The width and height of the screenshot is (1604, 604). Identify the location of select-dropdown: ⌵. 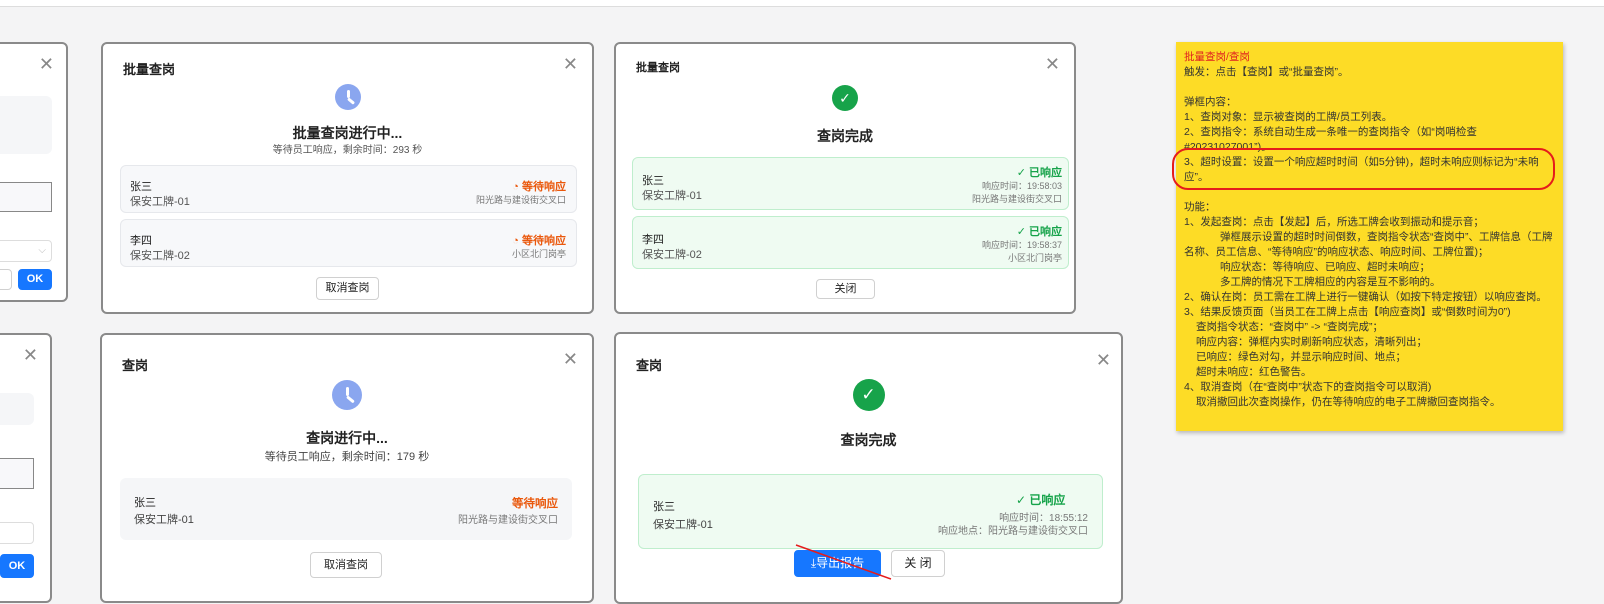
(26, 251).